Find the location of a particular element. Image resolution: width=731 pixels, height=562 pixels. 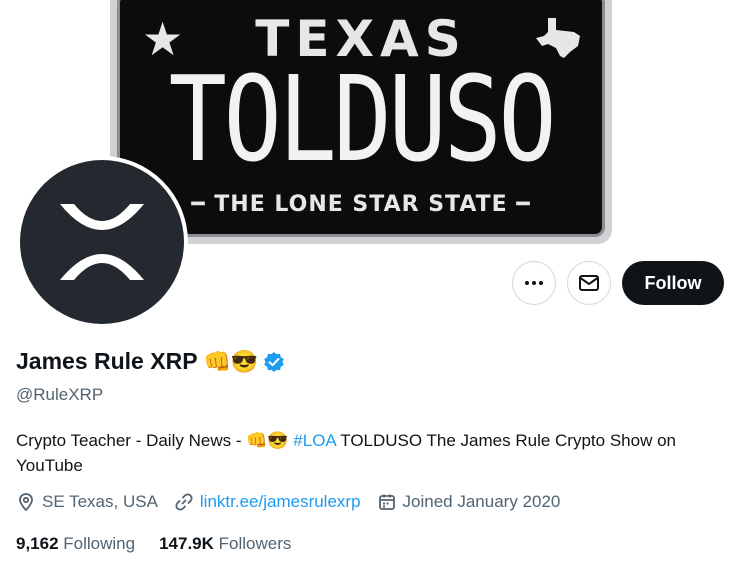

profile-name-row: James Rule XRP 👊😎 is located at coordinates (150, 361).